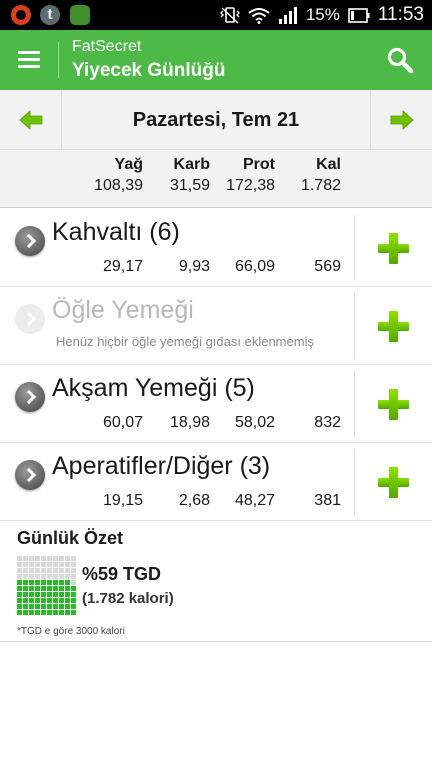 The width and height of the screenshot is (432, 768). Describe the element at coordinates (153, 388) in the screenshot. I see `meal-name: Akşam Yemeği (5)` at that location.